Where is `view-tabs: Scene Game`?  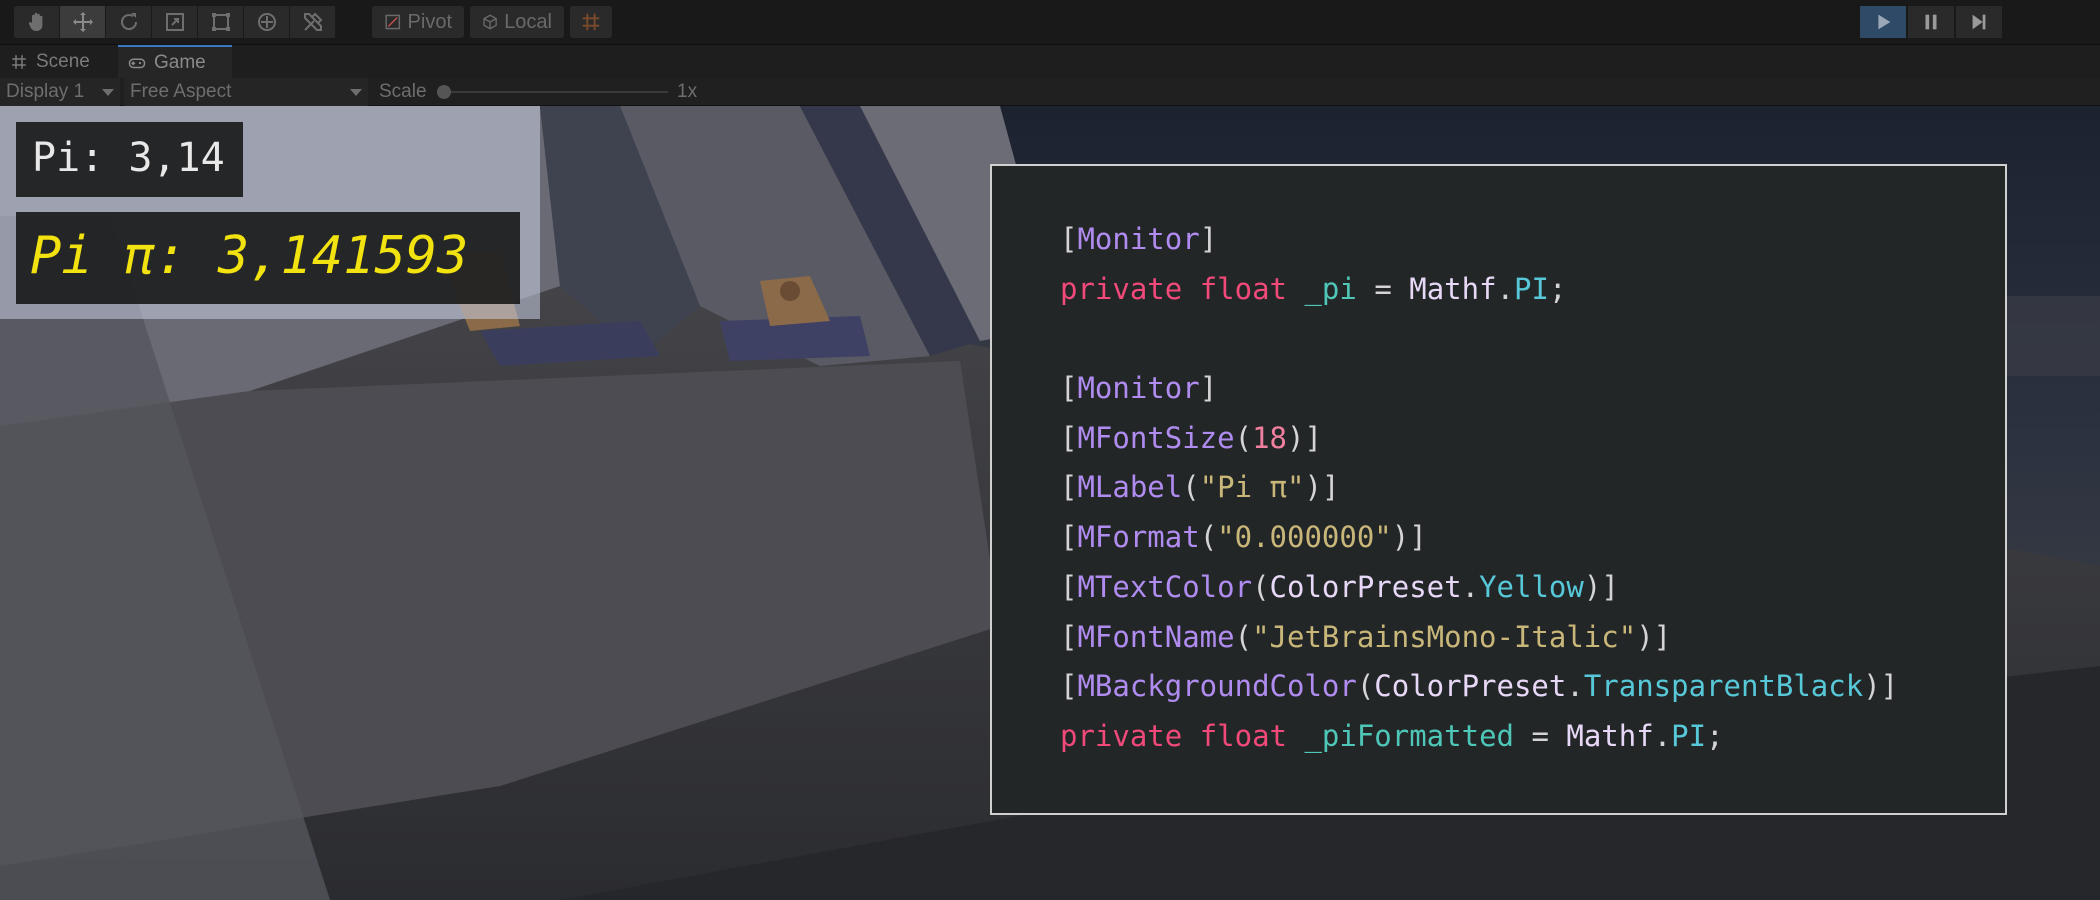
view-tabs: Scene Game is located at coordinates (1050, 61).